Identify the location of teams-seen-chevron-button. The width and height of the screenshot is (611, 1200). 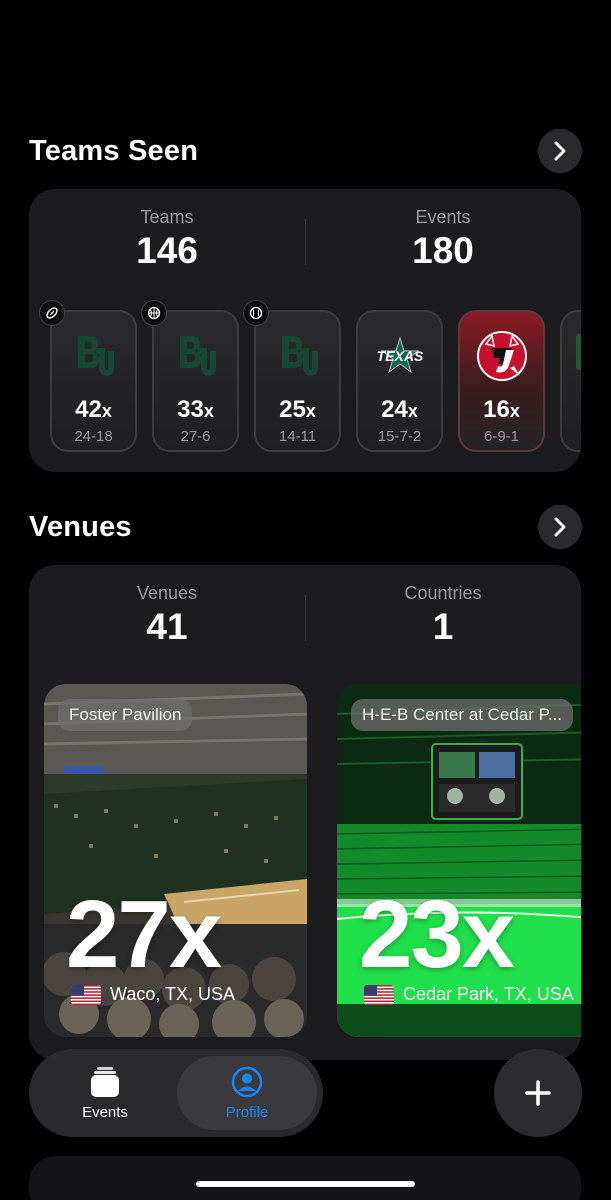
(560, 151).